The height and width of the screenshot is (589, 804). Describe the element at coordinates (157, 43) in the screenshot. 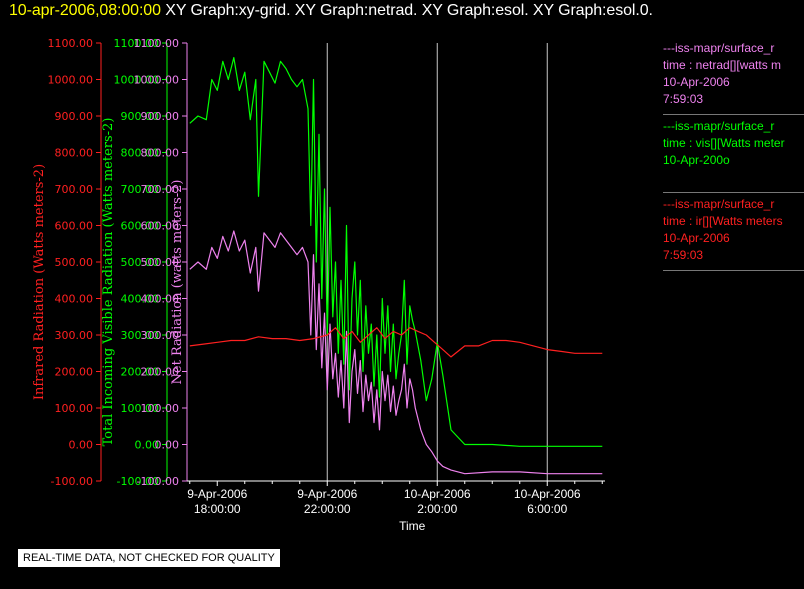

I see `net-tick-label: 1100.00` at that location.